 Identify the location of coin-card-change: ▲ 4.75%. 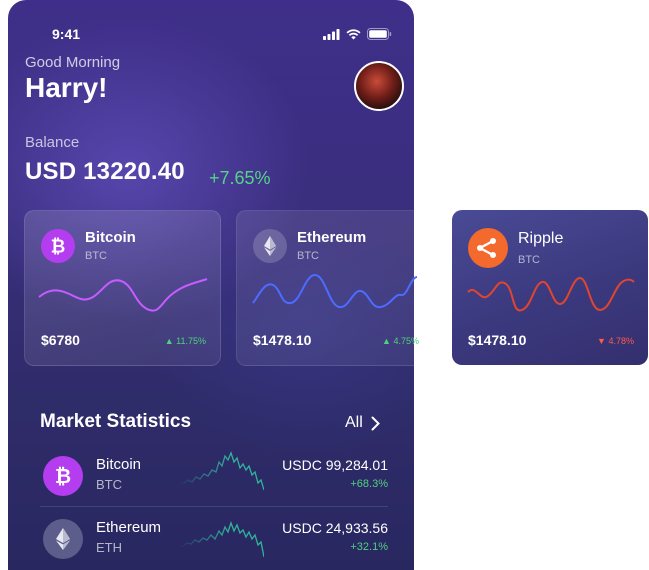
(400, 341).